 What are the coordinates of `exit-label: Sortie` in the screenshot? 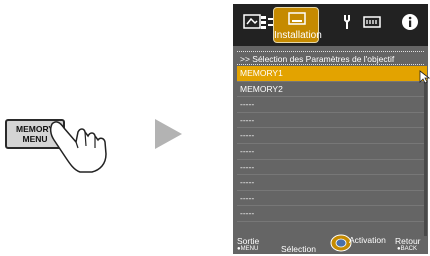 It's located at (248, 241).